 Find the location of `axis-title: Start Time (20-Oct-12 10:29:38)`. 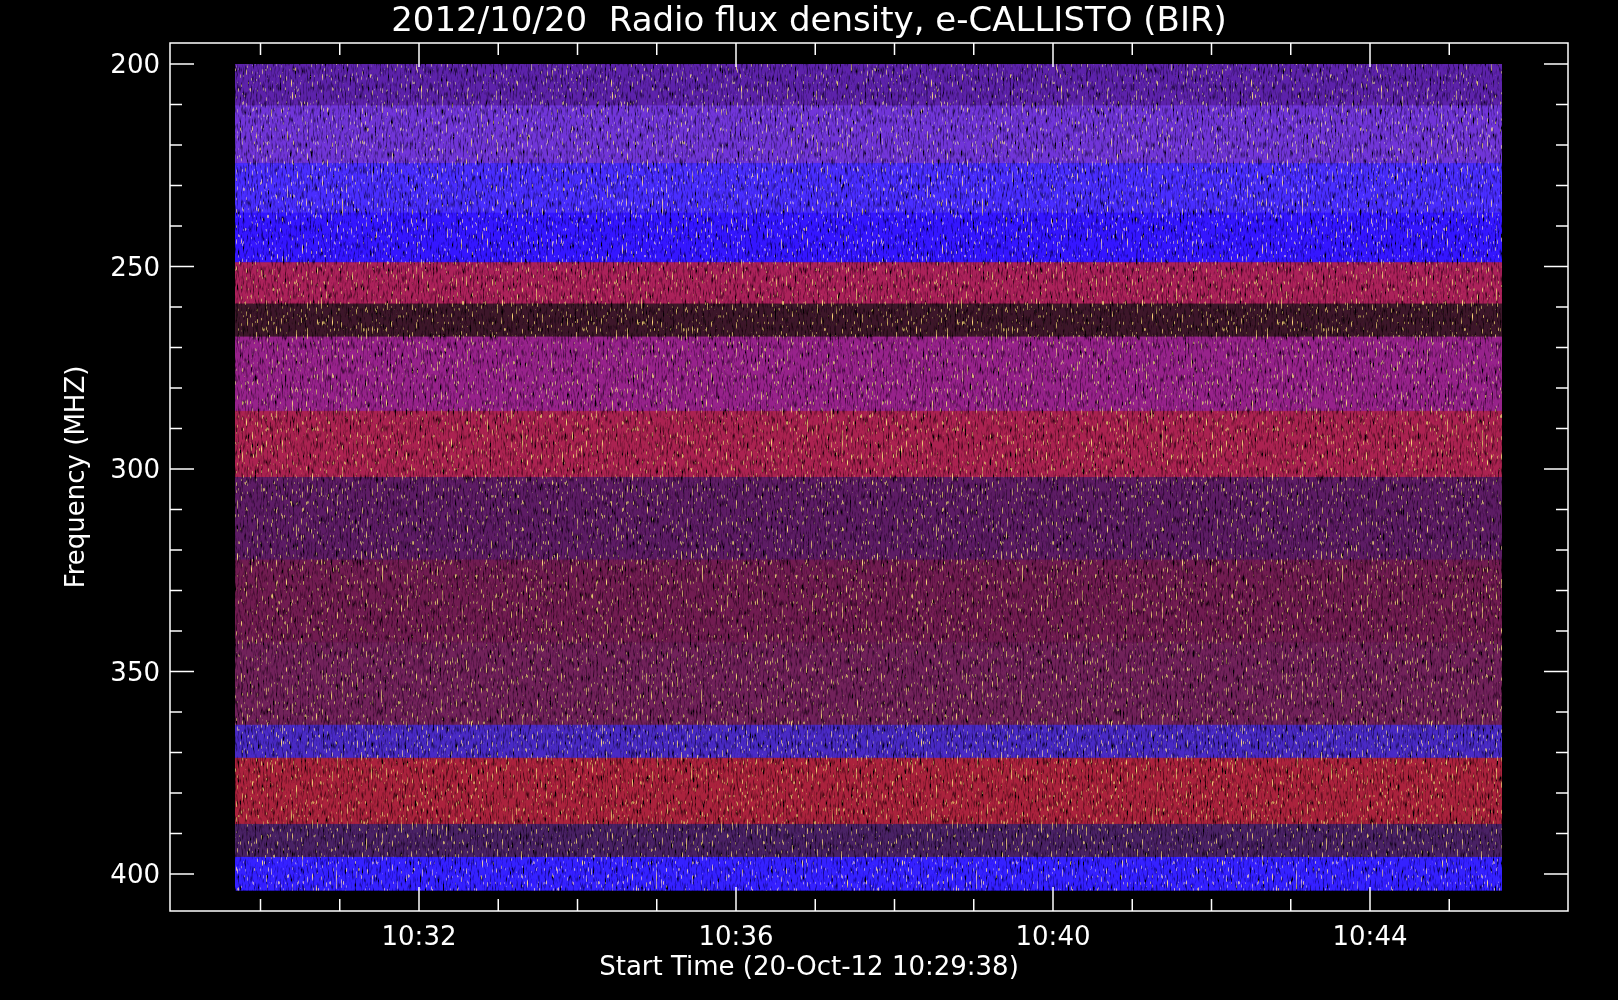

axis-title: Start Time (20-Oct-12 10:29:38) is located at coordinates (809, 966).